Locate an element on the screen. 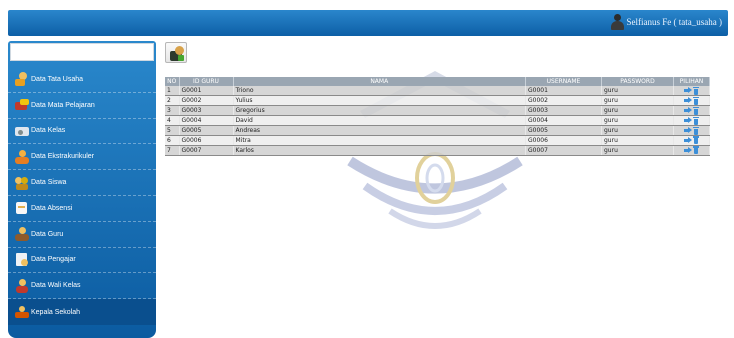  table-row: 6 G0006 Mitra G0006 guru is located at coordinates (437, 140).